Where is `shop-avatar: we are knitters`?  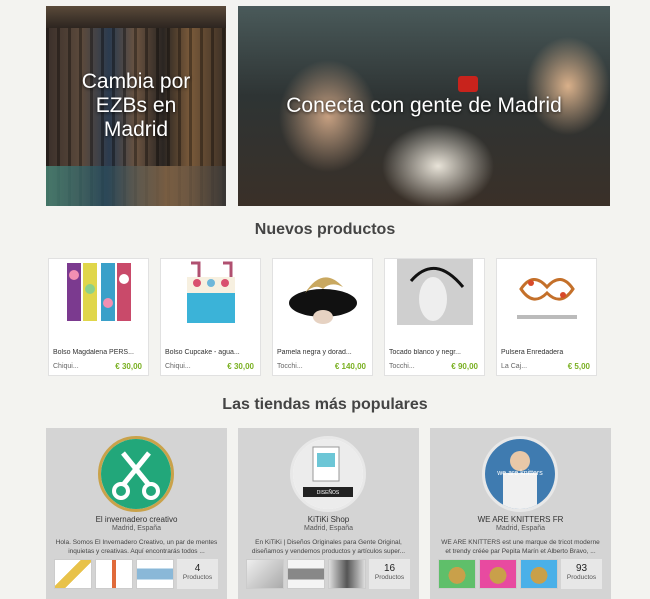
shop-avatar: we are knitters is located at coordinates (520, 474).